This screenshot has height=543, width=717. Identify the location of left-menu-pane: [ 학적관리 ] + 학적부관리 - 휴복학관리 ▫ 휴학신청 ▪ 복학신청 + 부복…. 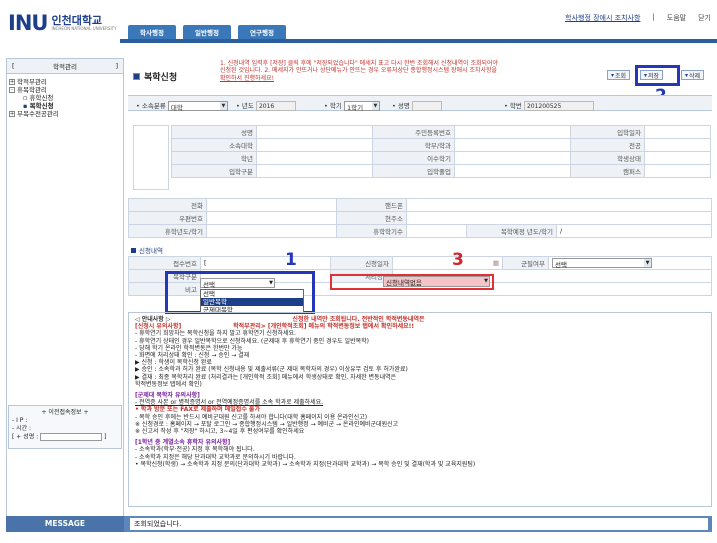
(65, 295).